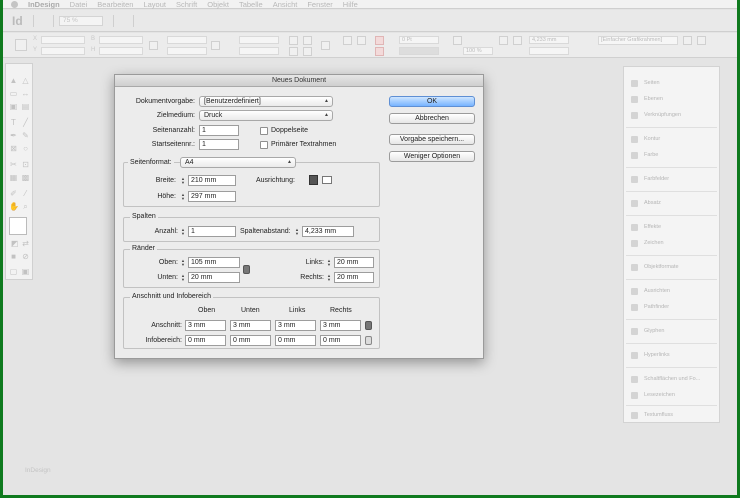 Image resolution: width=740 pixels, height=498 pixels. What do you see at coordinates (25, 80) in the screenshot?
I see `direct-selection-tool-icon: △` at bounding box center [25, 80].